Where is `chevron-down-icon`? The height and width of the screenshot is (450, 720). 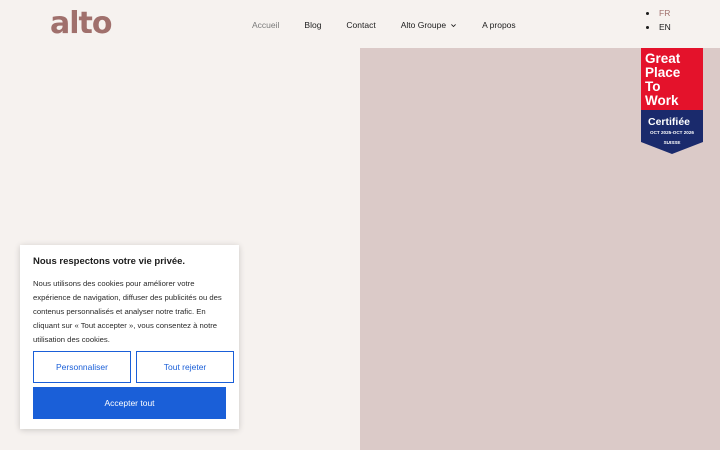
chevron-down-icon is located at coordinates (453, 25).